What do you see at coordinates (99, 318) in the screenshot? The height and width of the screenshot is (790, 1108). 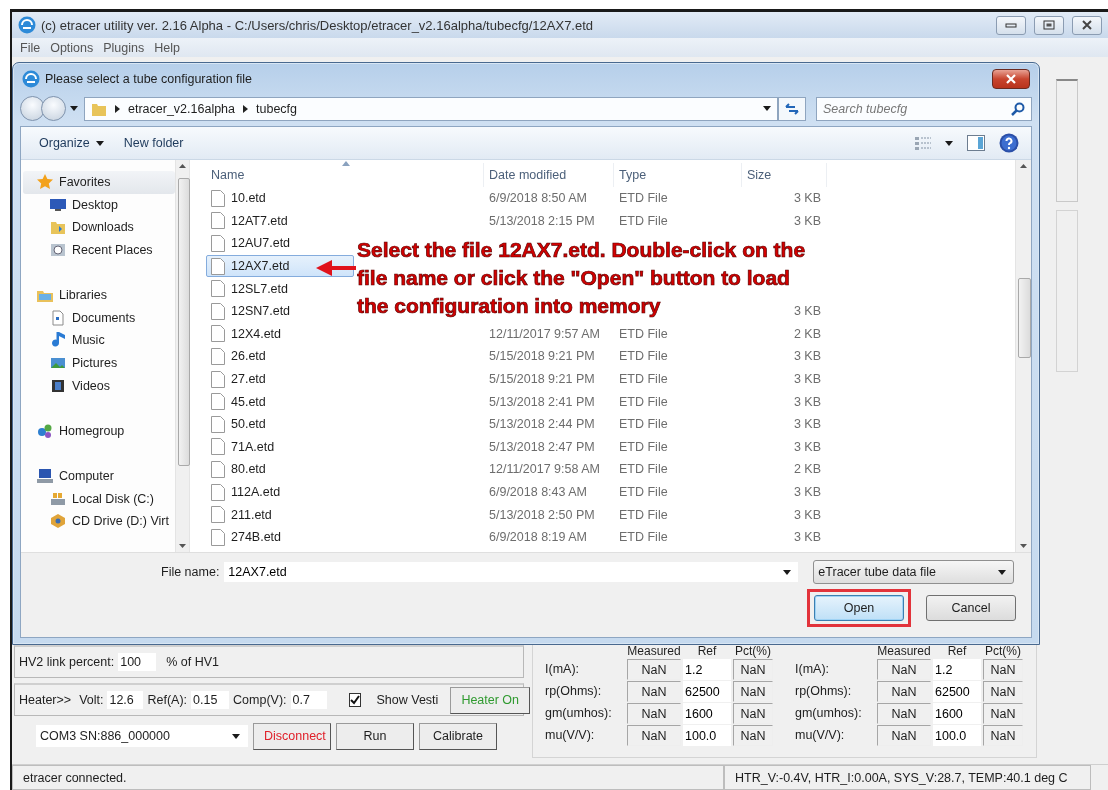 I see `nav-item: Documents` at bounding box center [99, 318].